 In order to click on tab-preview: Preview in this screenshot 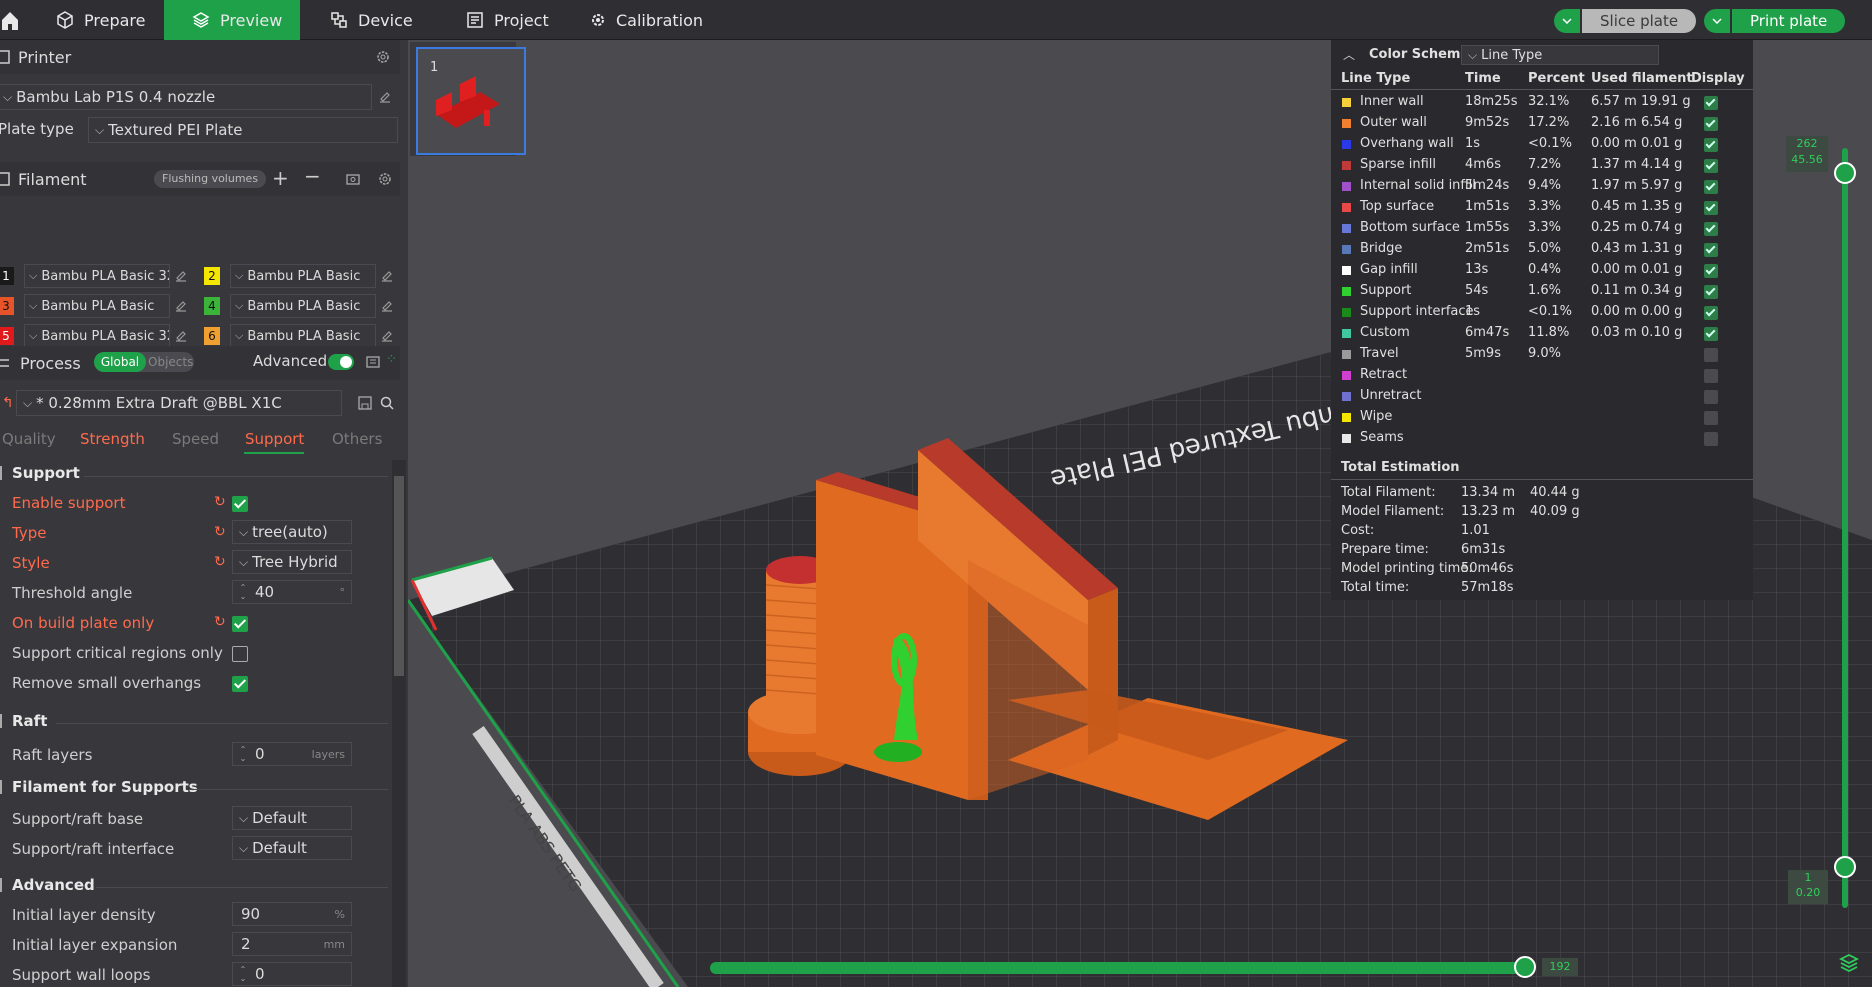, I will do `click(232, 20)`.